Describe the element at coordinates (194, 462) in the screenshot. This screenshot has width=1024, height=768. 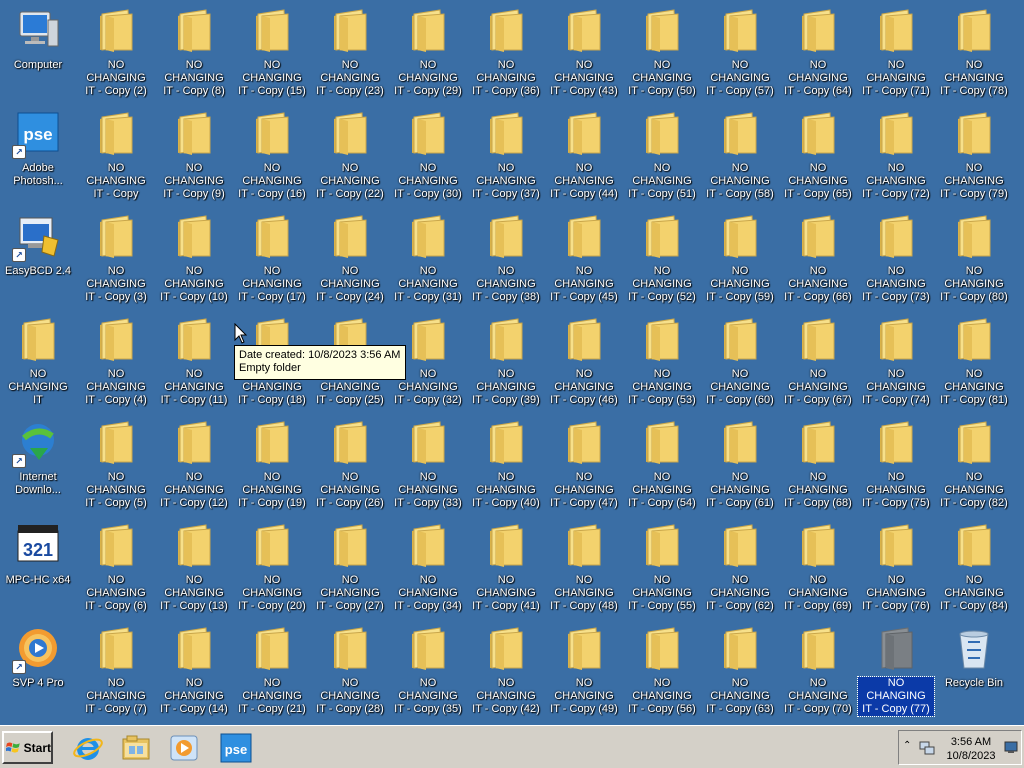
I see `desktop-icon-no-changing-it-copy-12: NO CHANGING IT - Copy (12)` at that location.